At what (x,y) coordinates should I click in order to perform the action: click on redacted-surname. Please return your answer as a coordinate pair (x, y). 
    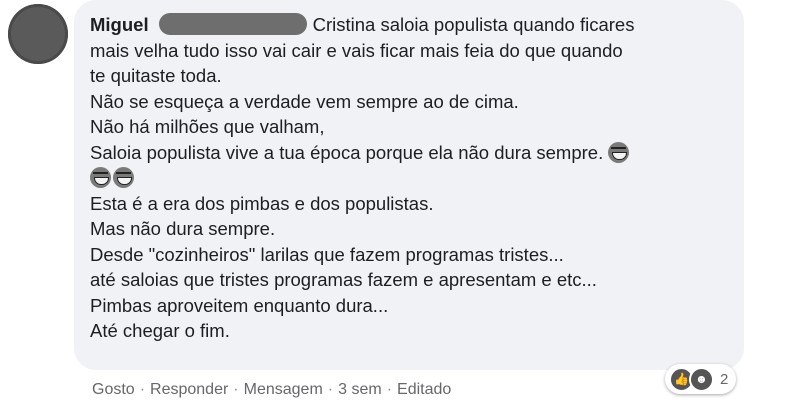
    Looking at the image, I should click on (232, 24).